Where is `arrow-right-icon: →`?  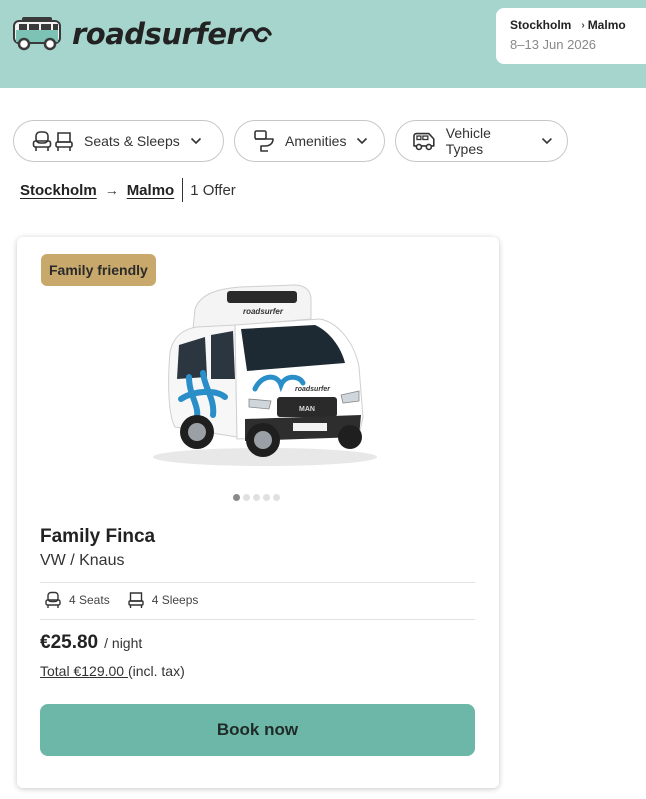 arrow-right-icon: → is located at coordinates (111, 190).